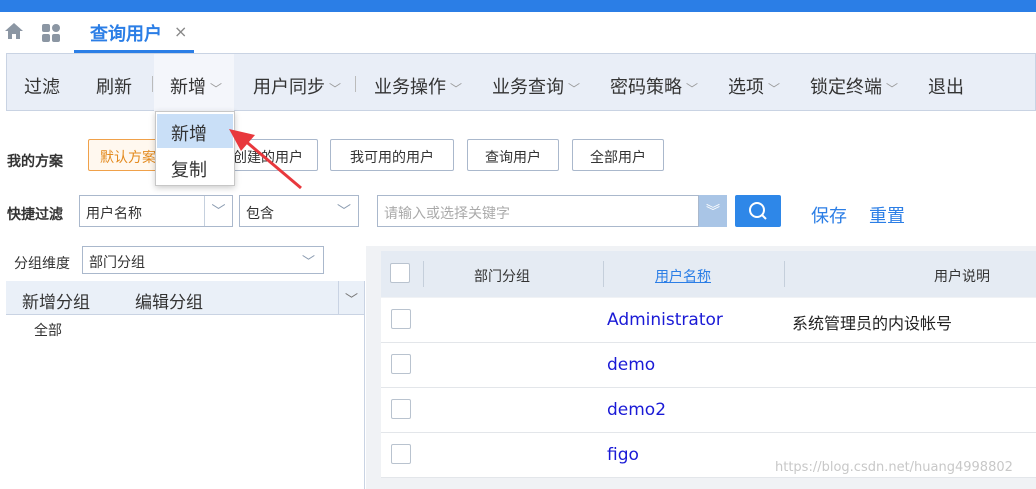 The height and width of the screenshot is (489, 1036). Describe the element at coordinates (623, 455) in the screenshot. I see `cell-username: figo` at that location.